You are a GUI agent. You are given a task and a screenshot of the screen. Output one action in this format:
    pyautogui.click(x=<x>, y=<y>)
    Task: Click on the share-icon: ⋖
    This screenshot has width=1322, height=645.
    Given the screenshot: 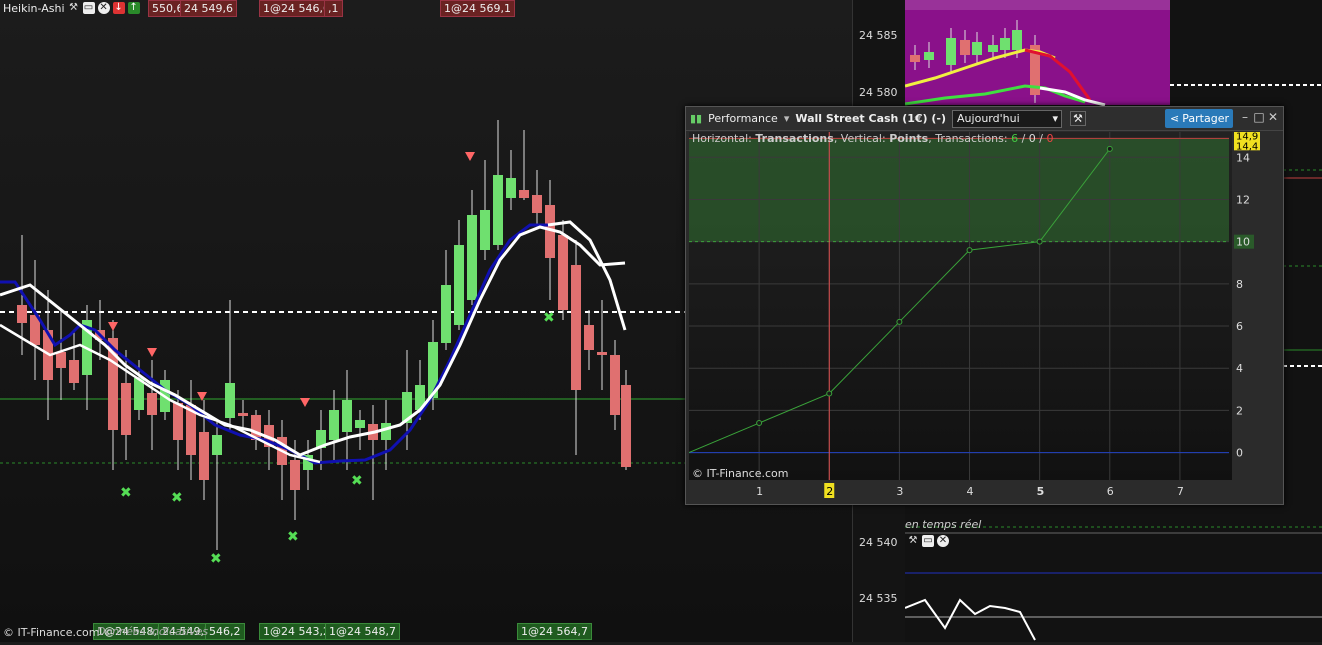 What is the action you would take?
    pyautogui.click(x=1175, y=118)
    